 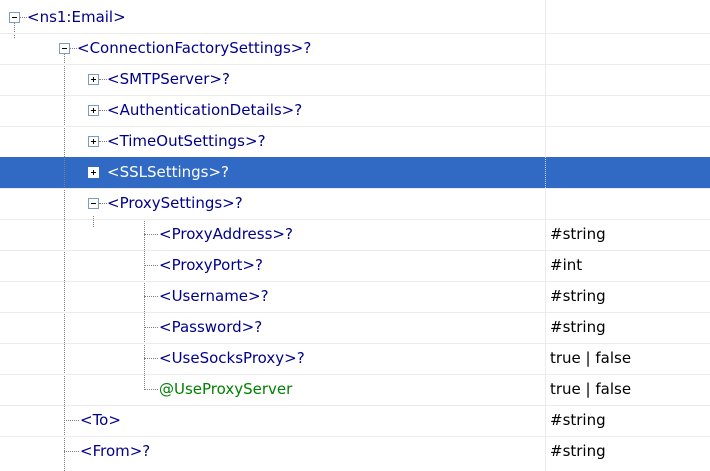 What do you see at coordinates (205, 110) in the screenshot?
I see `node-label: <AuthenticationDetails>?` at bounding box center [205, 110].